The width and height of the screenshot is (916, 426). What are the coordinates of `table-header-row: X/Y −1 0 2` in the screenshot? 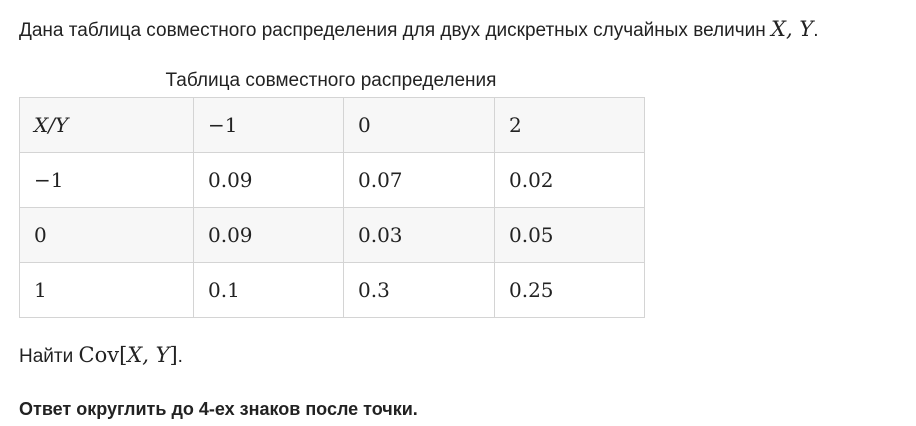 It's located at (332, 125).